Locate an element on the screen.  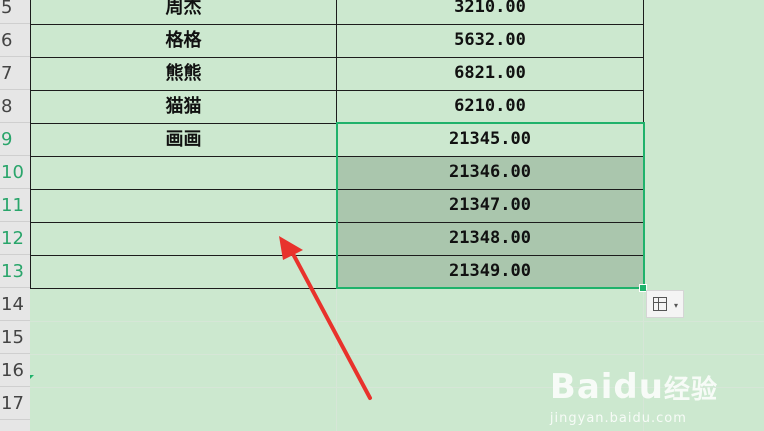
baidu-watermark: Baidu经验 jingyan.baidu.com is located at coordinates (633, 396).